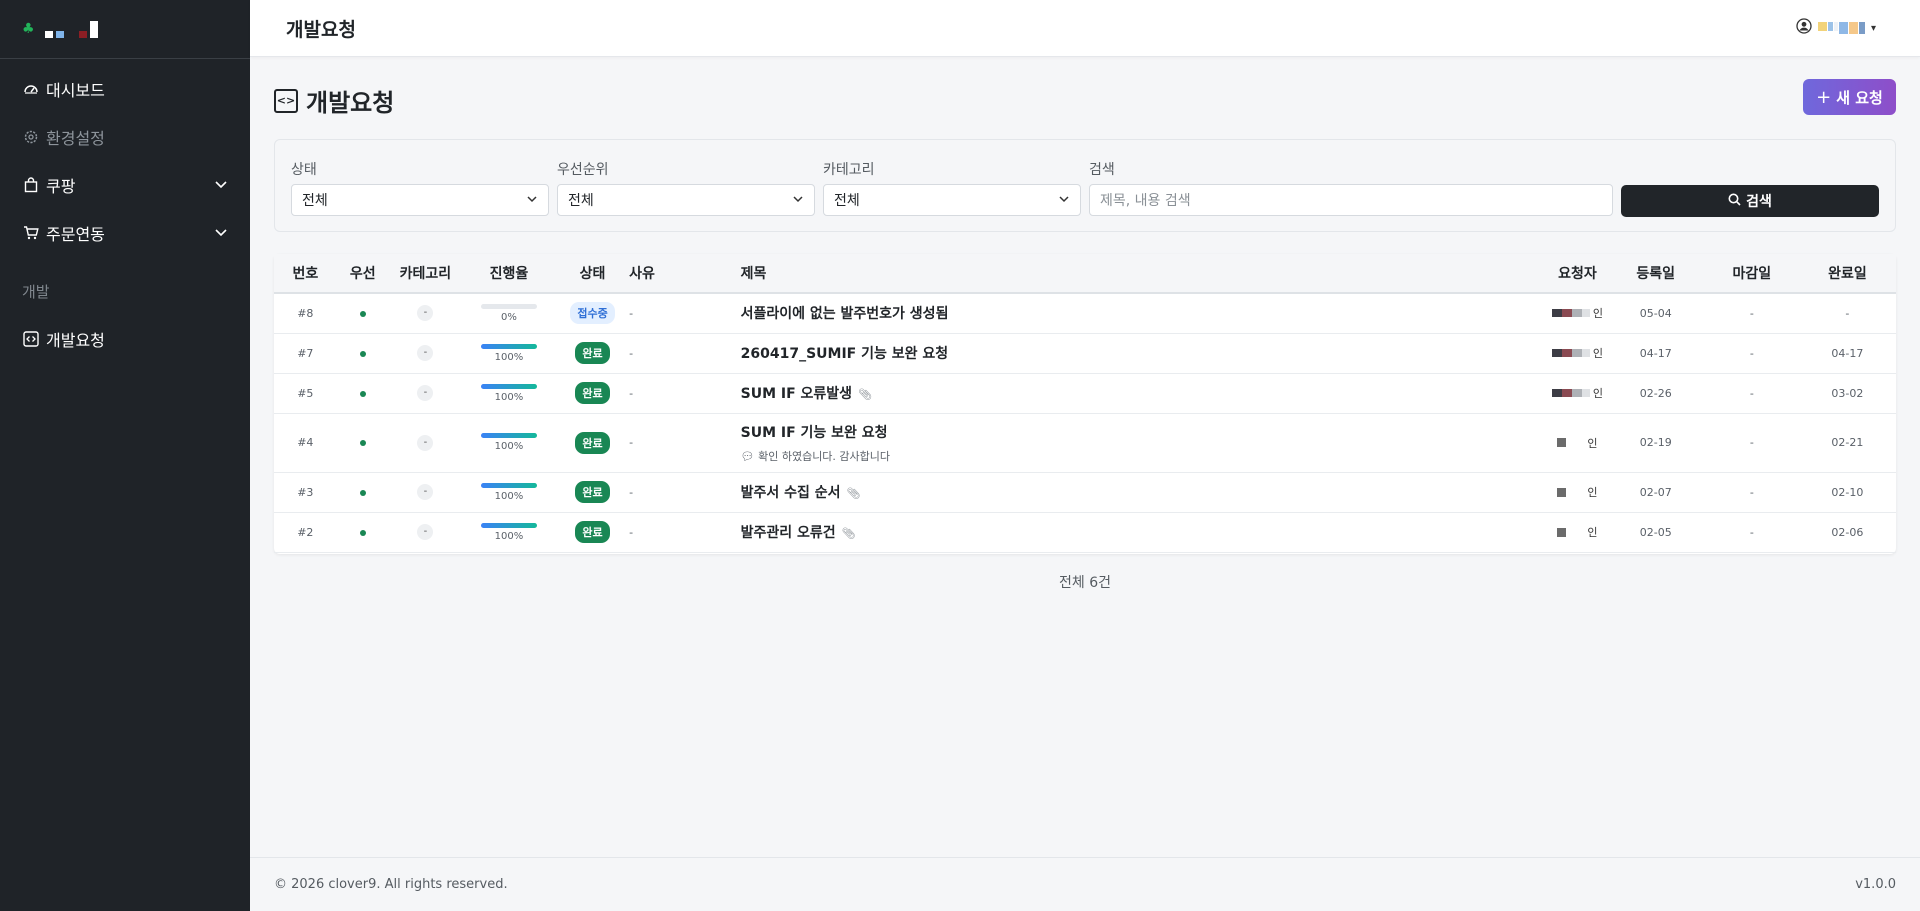 The image size is (1920, 911). Describe the element at coordinates (508, 274) in the screenshot. I see `column-header: 진행율` at that location.